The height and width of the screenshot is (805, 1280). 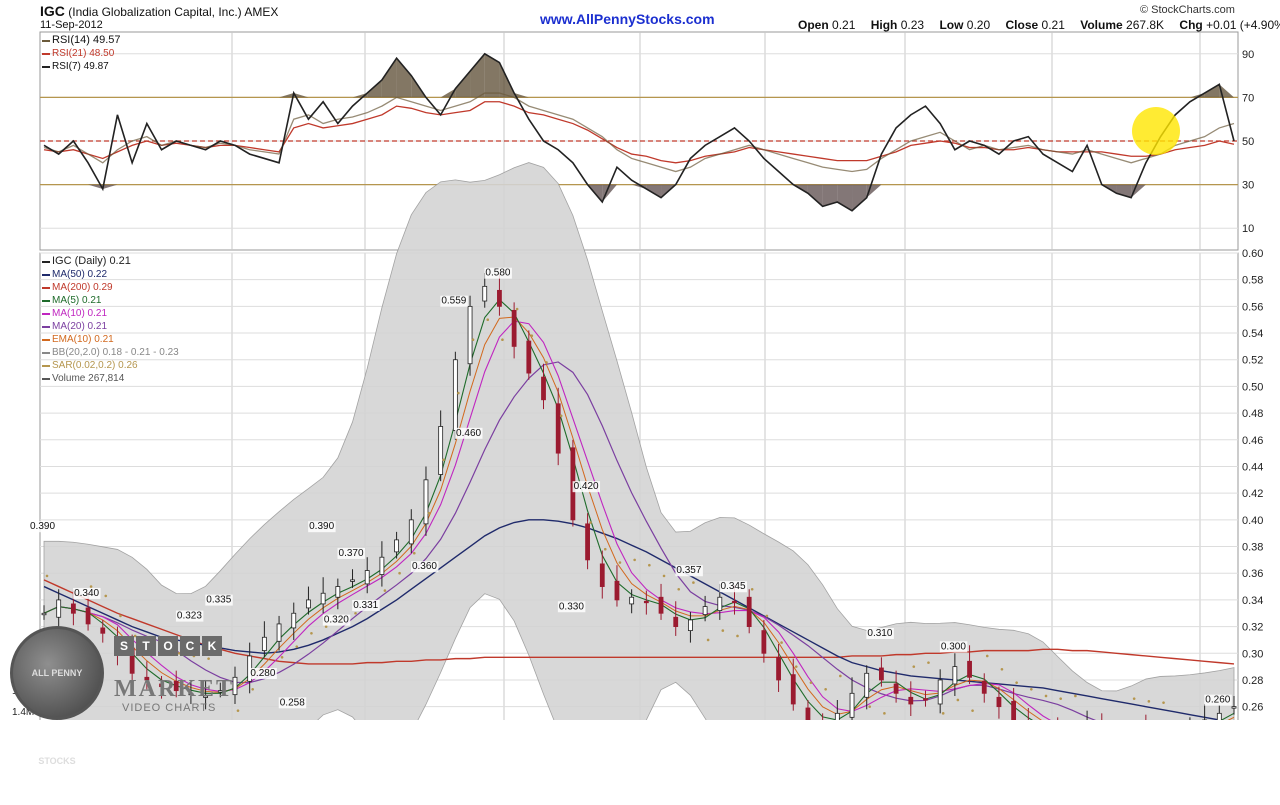 I want to click on tile: S, so click(x=124, y=646).